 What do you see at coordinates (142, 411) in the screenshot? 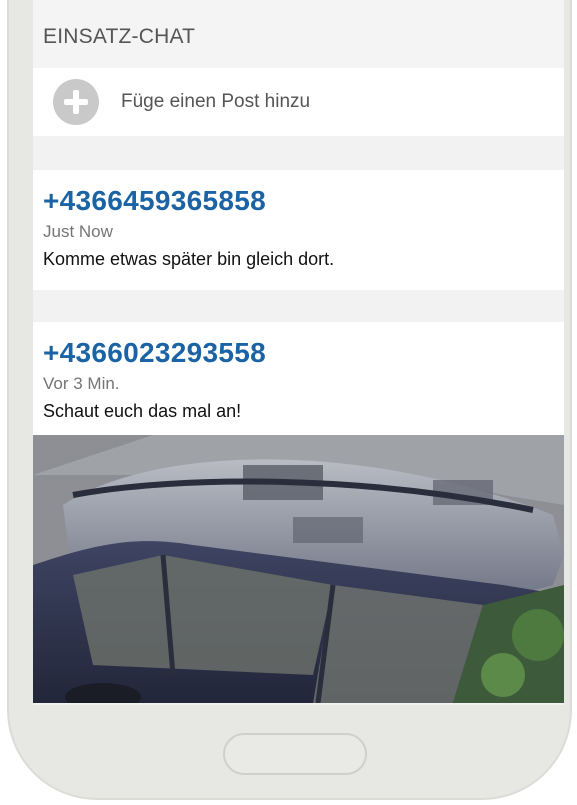
I see `post-text: Schaut euch das mal an!` at bounding box center [142, 411].